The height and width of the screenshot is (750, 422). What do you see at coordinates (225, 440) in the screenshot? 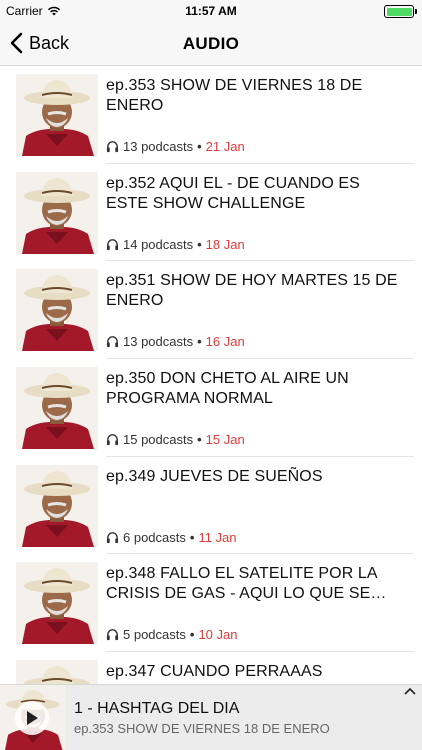
I see `episode-date: 15 Jan` at bounding box center [225, 440].